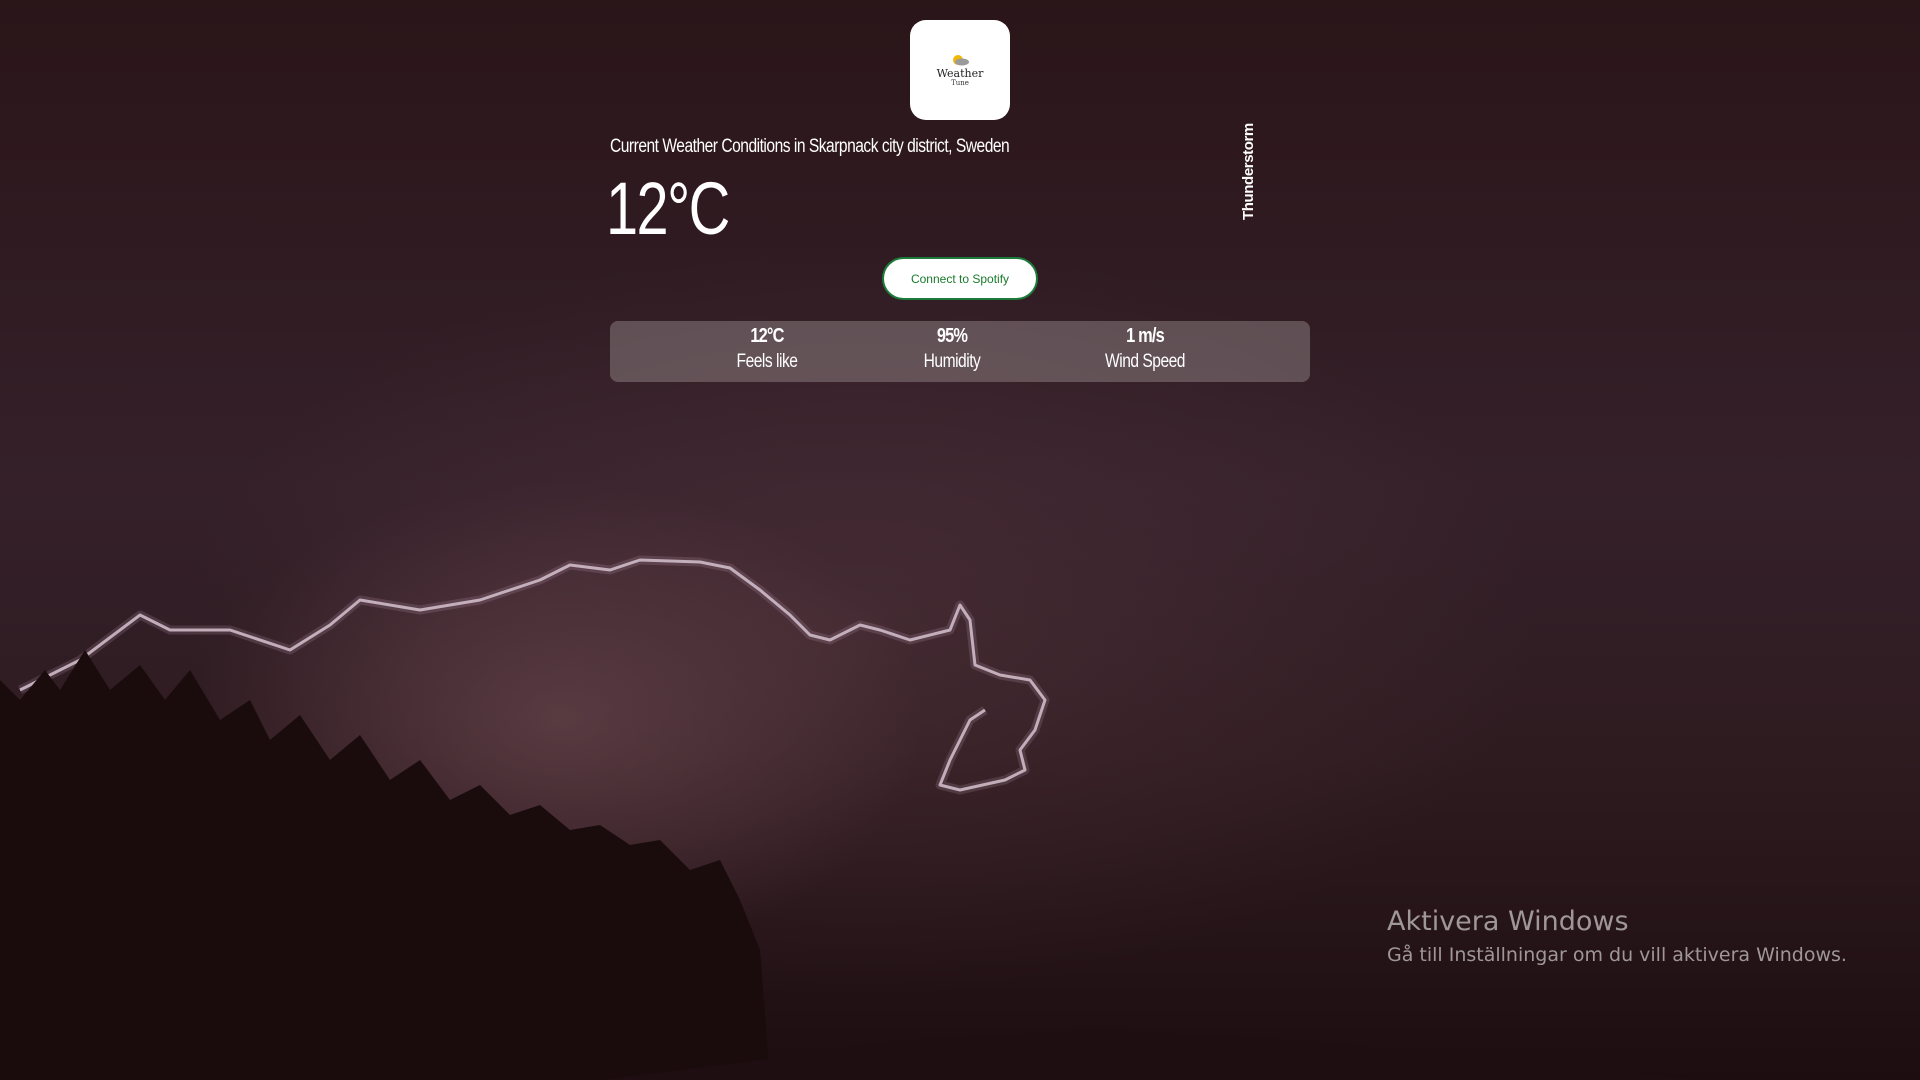 This screenshot has width=1920, height=1080. Describe the element at coordinates (1145, 361) in the screenshot. I see `wind-speed-label: Wind Speed` at that location.